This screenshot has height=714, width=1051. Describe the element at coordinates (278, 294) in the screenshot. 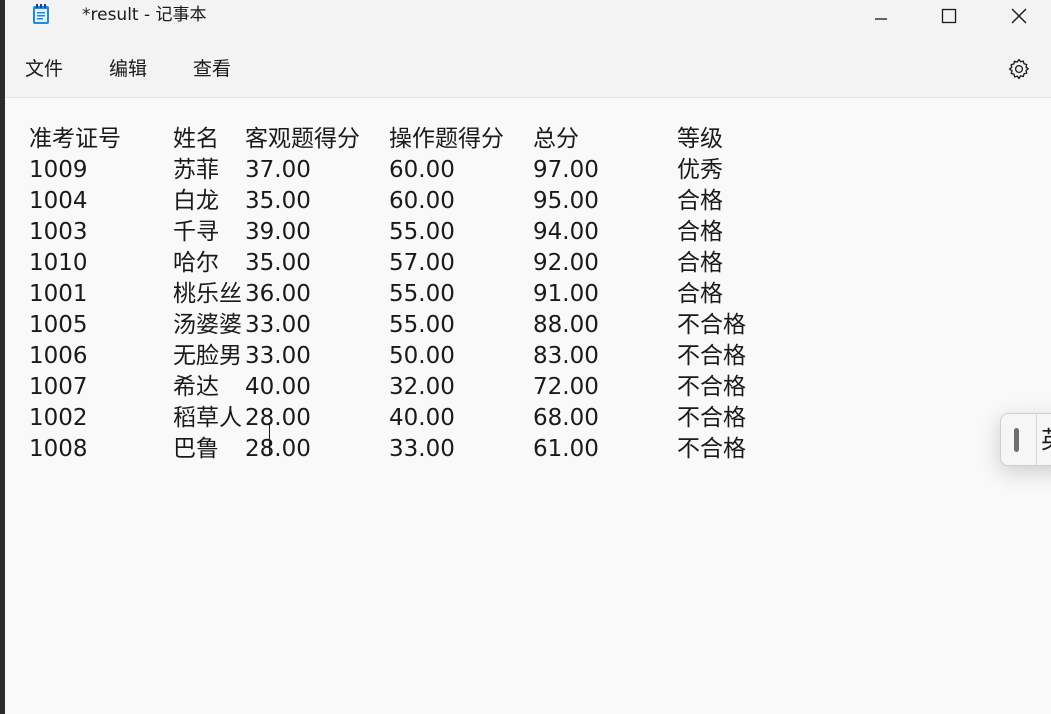

I see `objective-score: 36.00` at that location.